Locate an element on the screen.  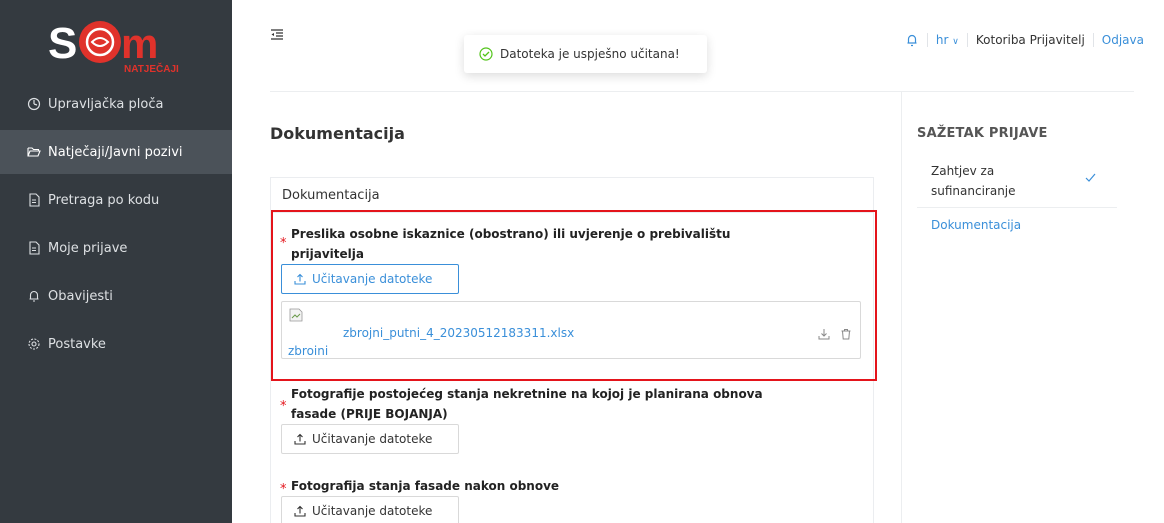
summary-step-request: Zahtjev za sufinanciranje is located at coordinates (973, 181).